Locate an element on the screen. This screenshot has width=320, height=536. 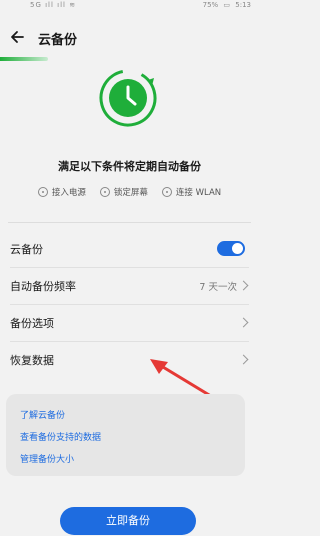
status-bar: 5G ıll ıll ≋ 75% ▭ 5:13 is located at coordinates (129, 7).